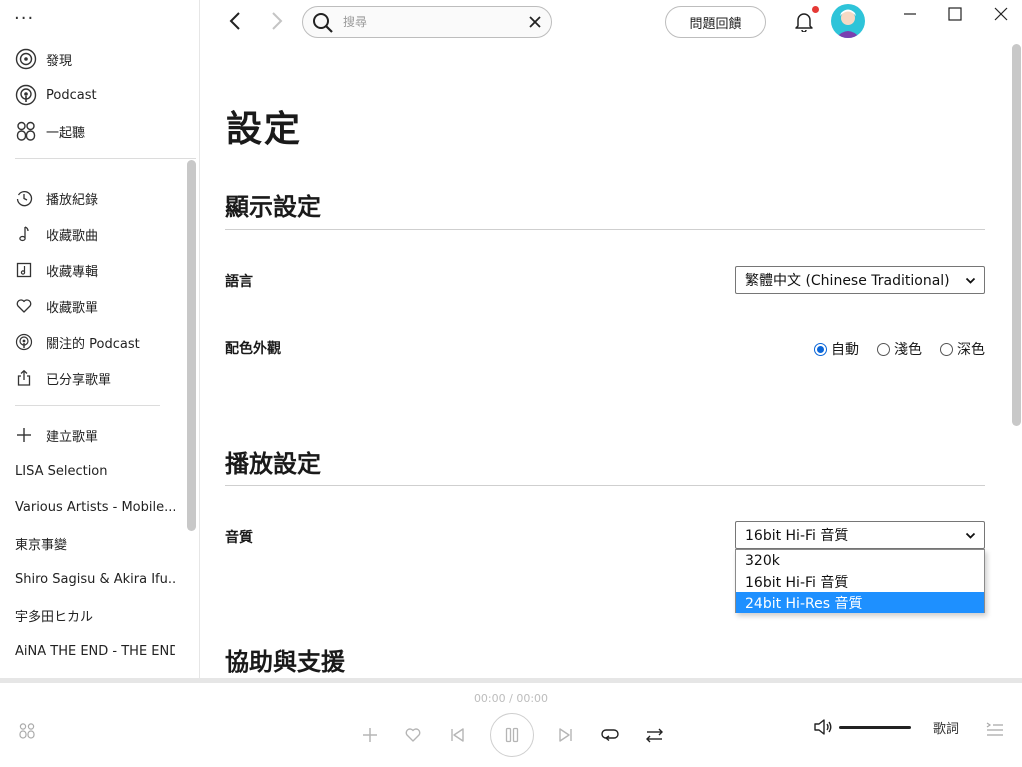 Image resolution: width=1022 pixels, height=767 pixels. Describe the element at coordinates (715, 22) in the screenshot. I see `feedback-button: 問題回饋` at that location.